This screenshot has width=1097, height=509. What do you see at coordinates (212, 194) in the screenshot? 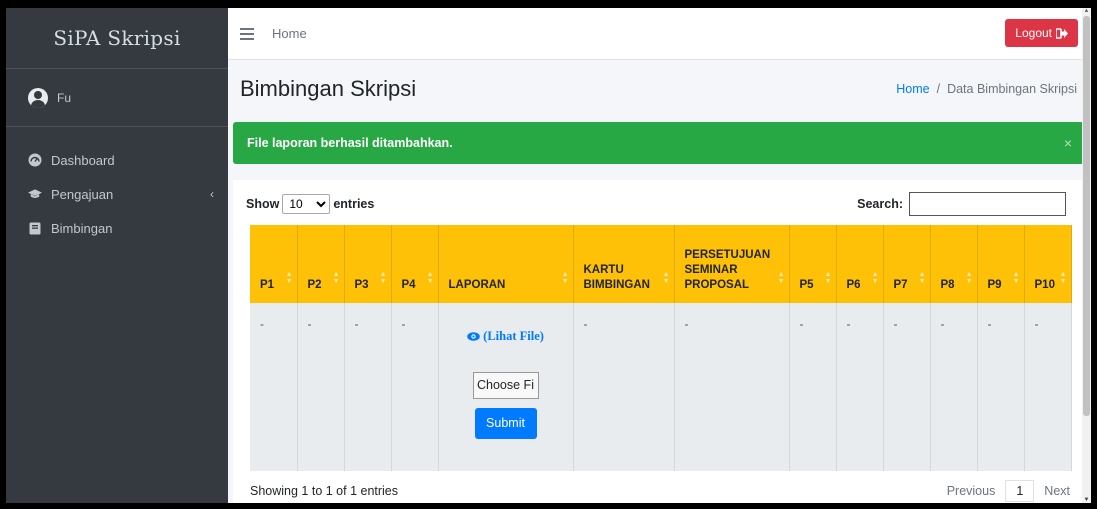
I see `chevron-left-icon: ‹` at bounding box center [212, 194].